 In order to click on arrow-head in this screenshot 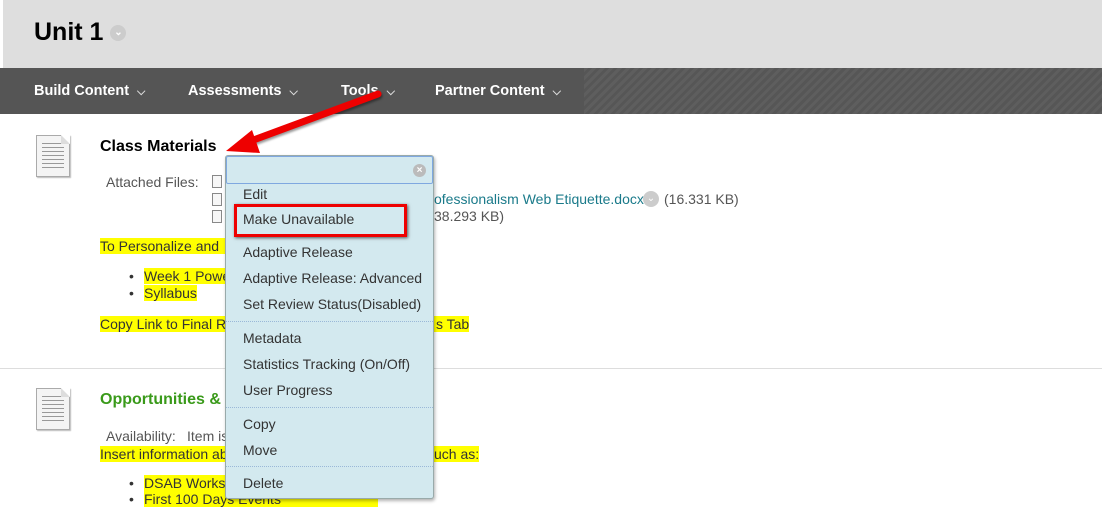, I will do `click(243, 141)`.